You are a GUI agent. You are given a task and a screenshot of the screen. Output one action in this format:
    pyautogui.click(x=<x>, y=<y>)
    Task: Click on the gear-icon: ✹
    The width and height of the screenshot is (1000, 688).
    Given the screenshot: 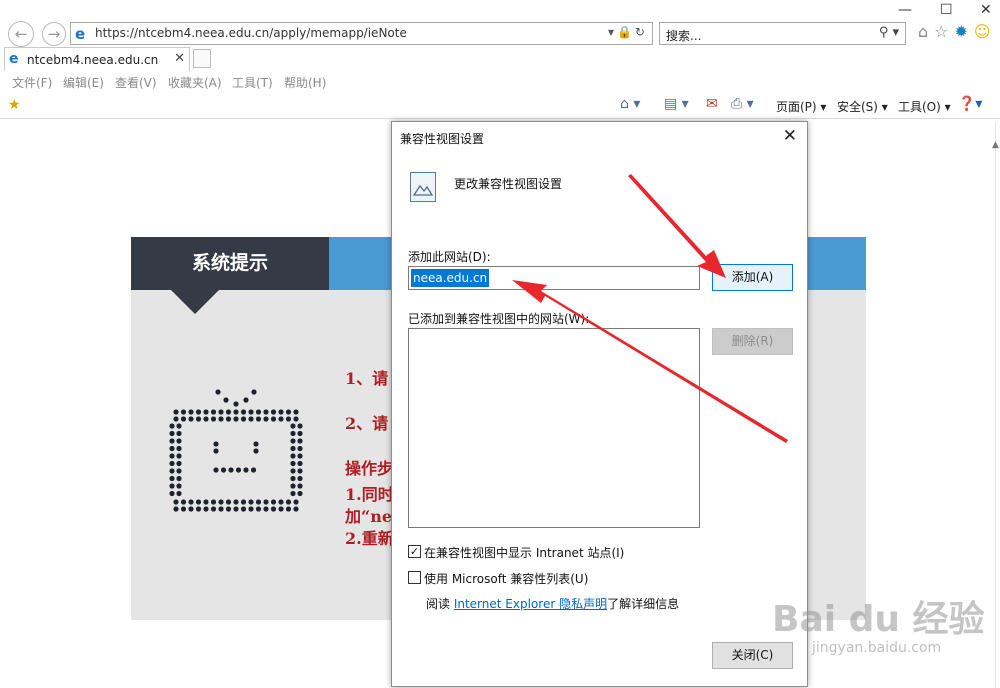 What is the action you would take?
    pyautogui.click(x=964, y=31)
    